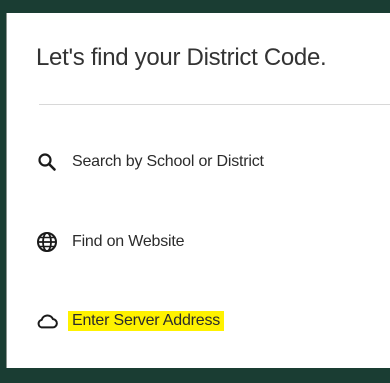 Image resolution: width=390 pixels, height=383 pixels. I want to click on search-icon, so click(47, 162).